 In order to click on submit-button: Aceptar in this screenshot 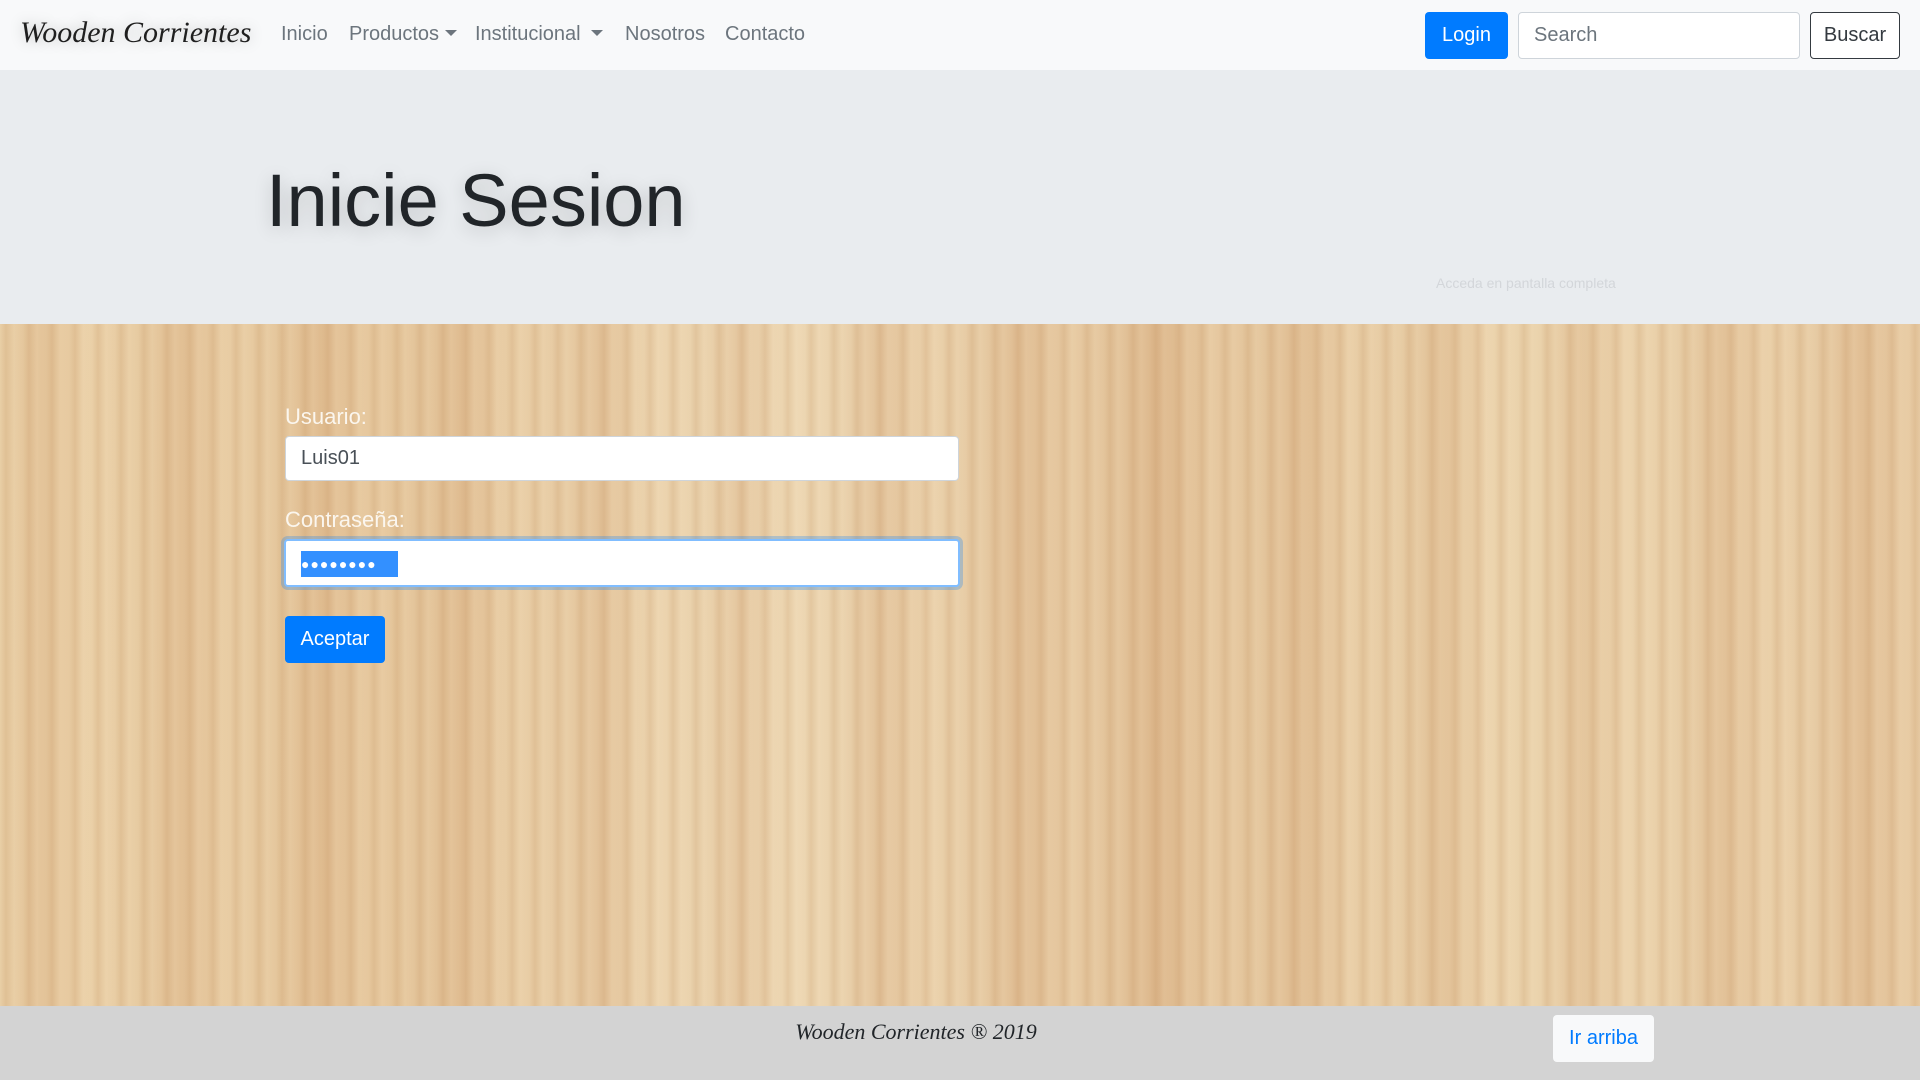, I will do `click(335, 639)`.